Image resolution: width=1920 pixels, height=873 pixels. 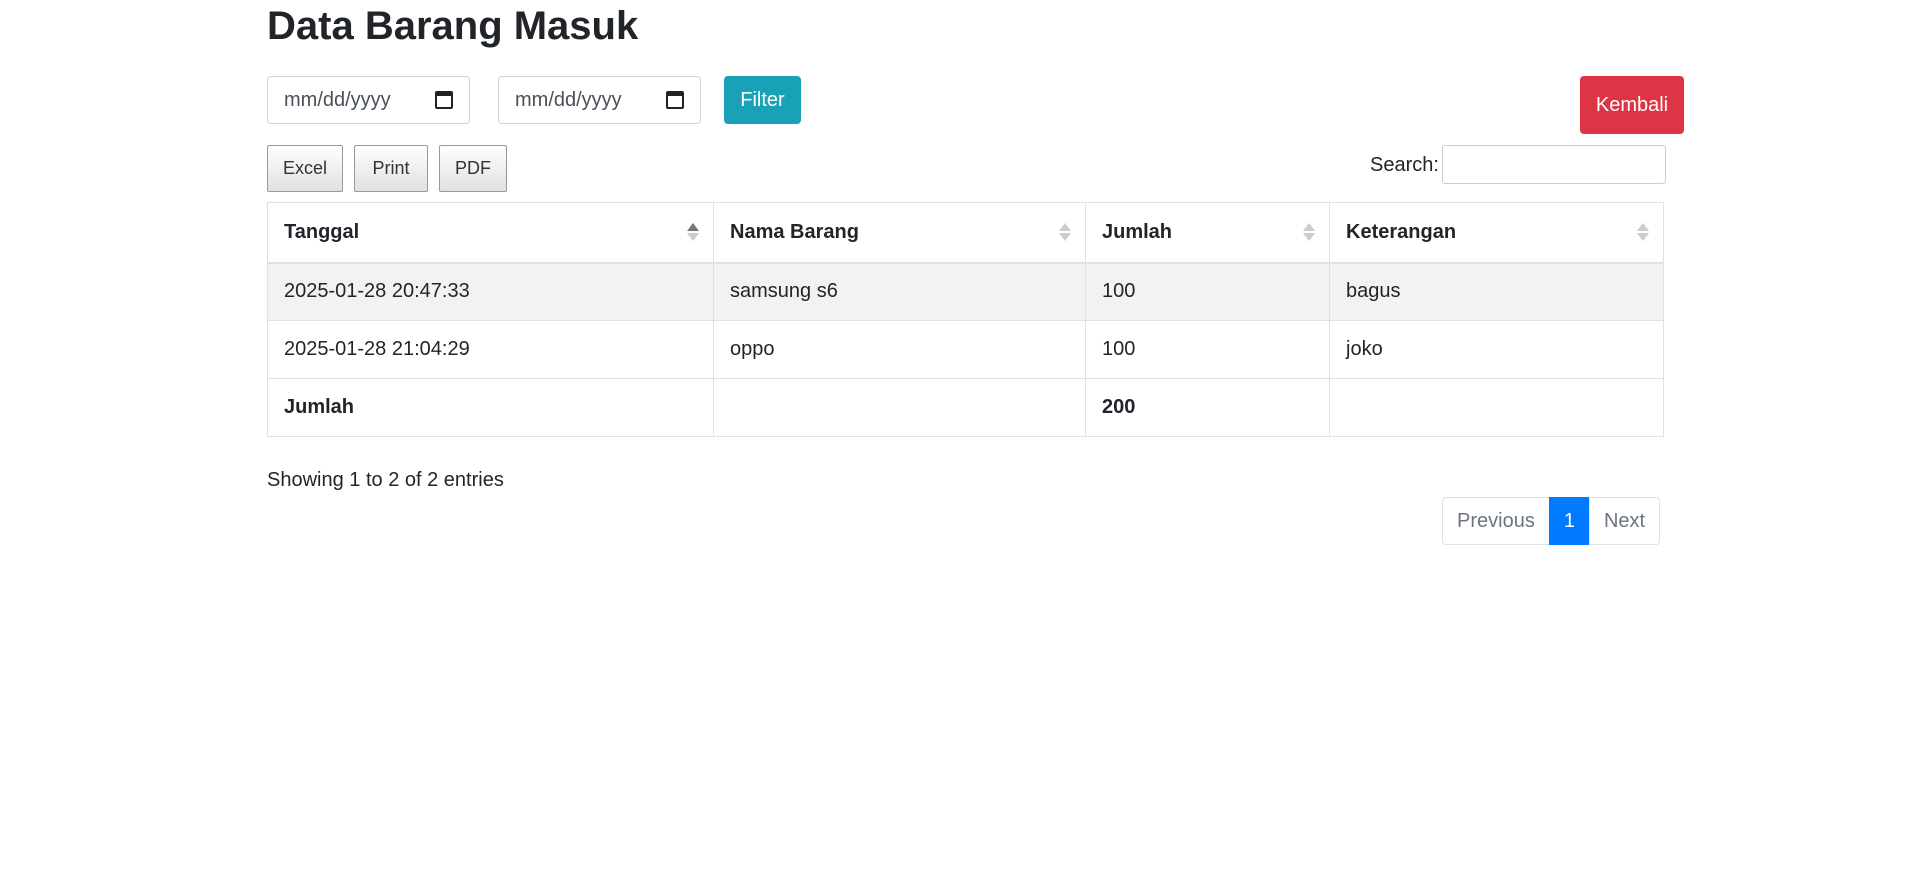 What do you see at coordinates (490, 407) in the screenshot?
I see `footer-label: Jumlah` at bounding box center [490, 407].